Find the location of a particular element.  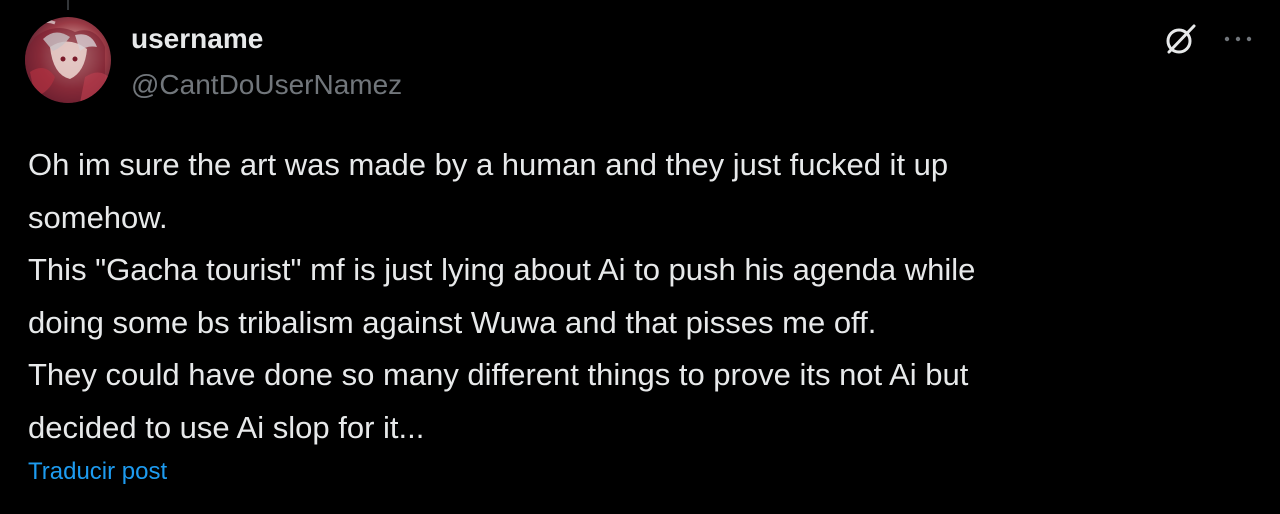

translate-post-link: Traducir post is located at coordinates (97, 472).